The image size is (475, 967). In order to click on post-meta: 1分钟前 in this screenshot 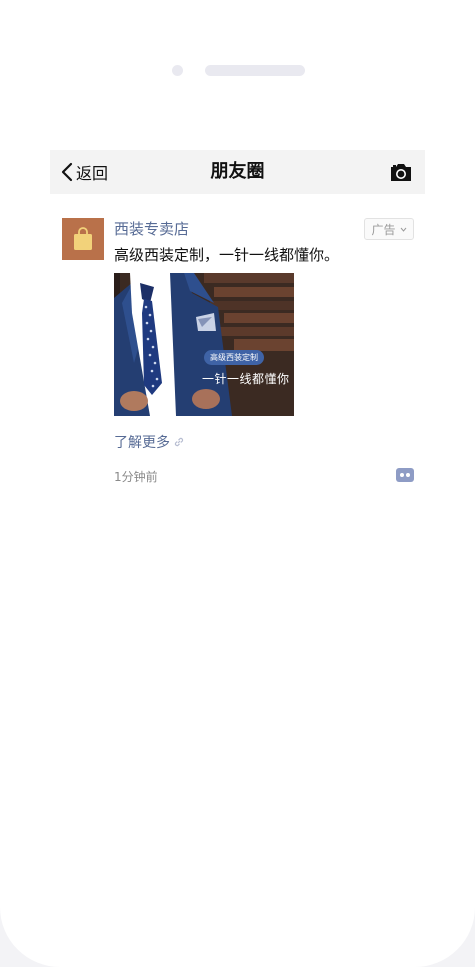, I will do `click(264, 476)`.